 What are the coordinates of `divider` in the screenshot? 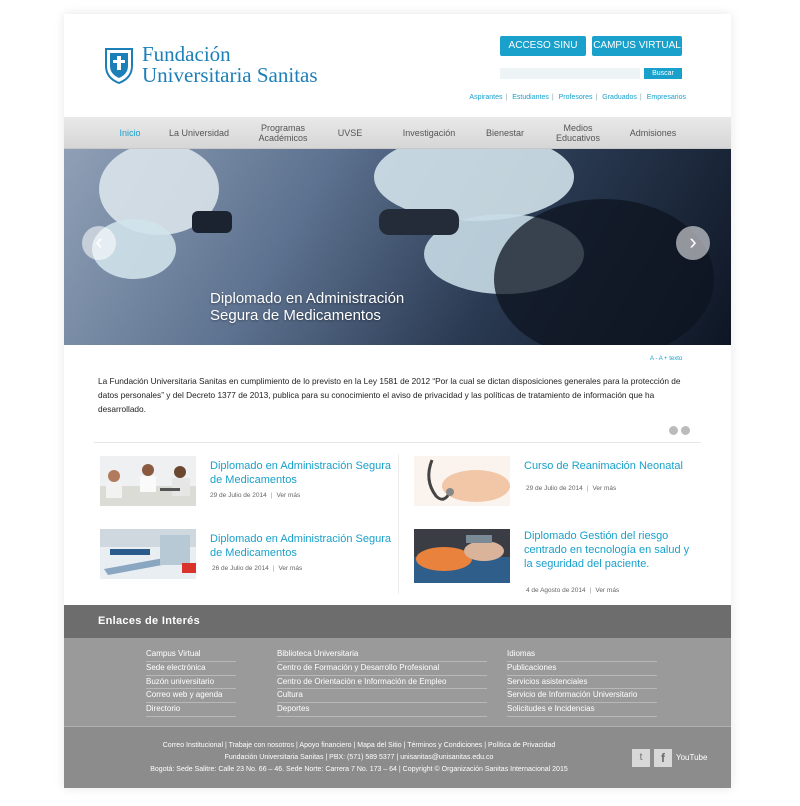 It's located at (397, 442).